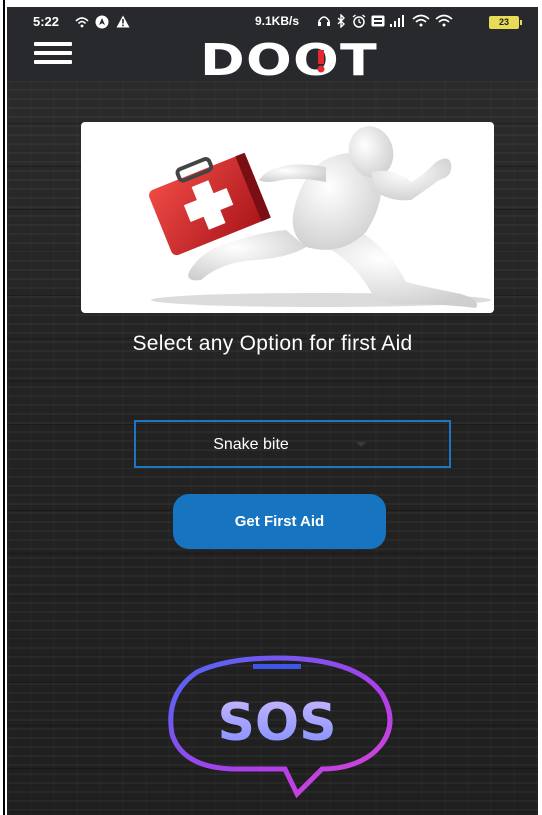  I want to click on wifi-icon, so click(421, 21).